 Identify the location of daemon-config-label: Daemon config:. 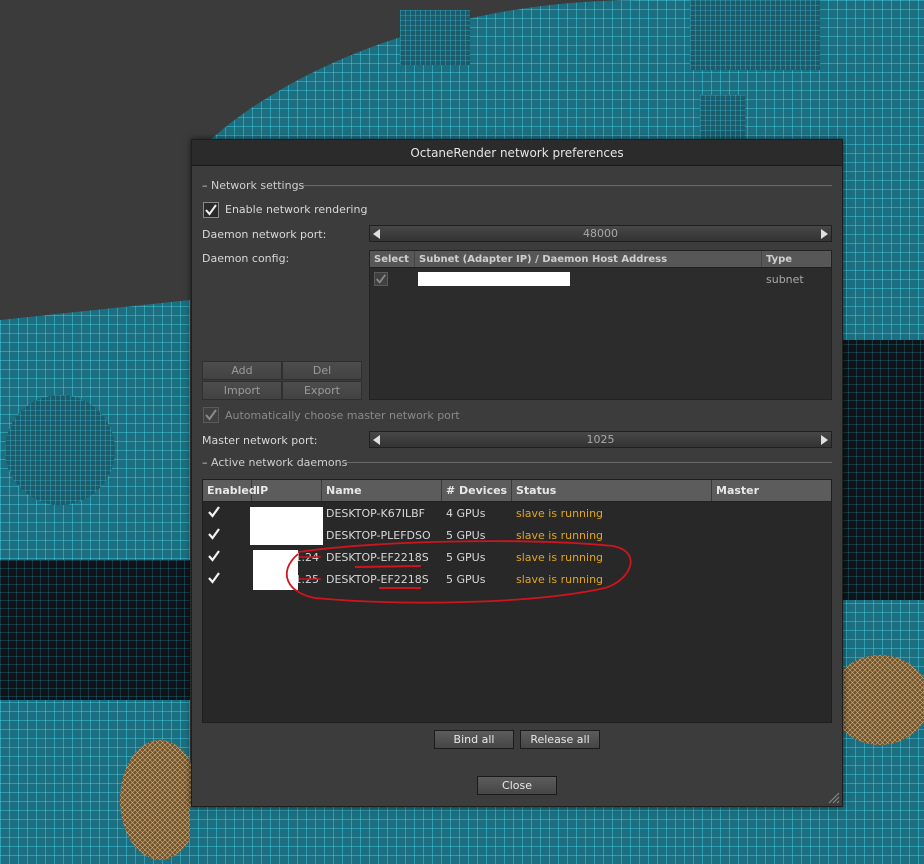
(246, 258).